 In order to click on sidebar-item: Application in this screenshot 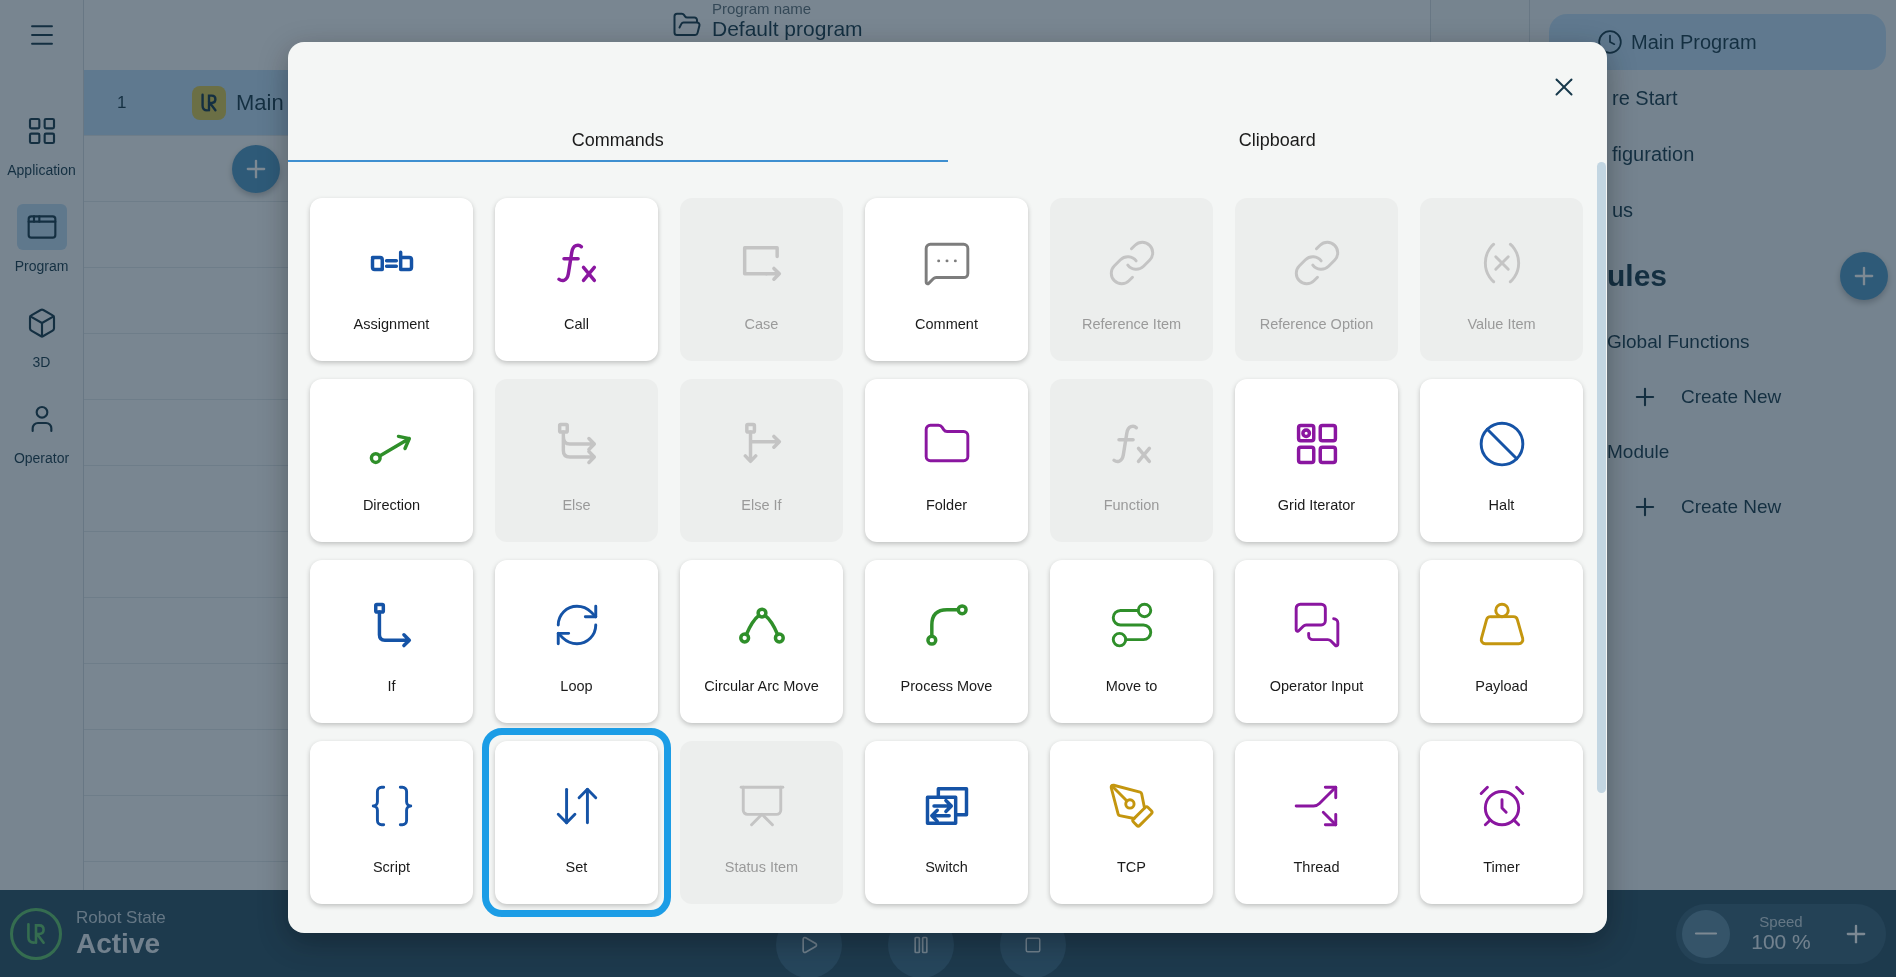, I will do `click(42, 143)`.